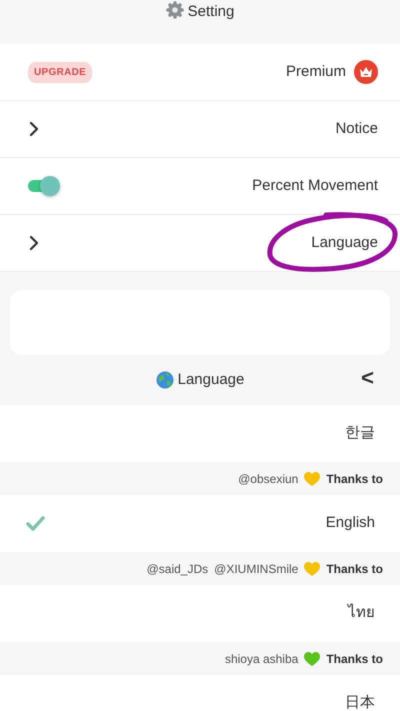 Image resolution: width=400 pixels, height=711 pixels. What do you see at coordinates (200, 186) in the screenshot?
I see `settings-row: Percent Movement` at bounding box center [200, 186].